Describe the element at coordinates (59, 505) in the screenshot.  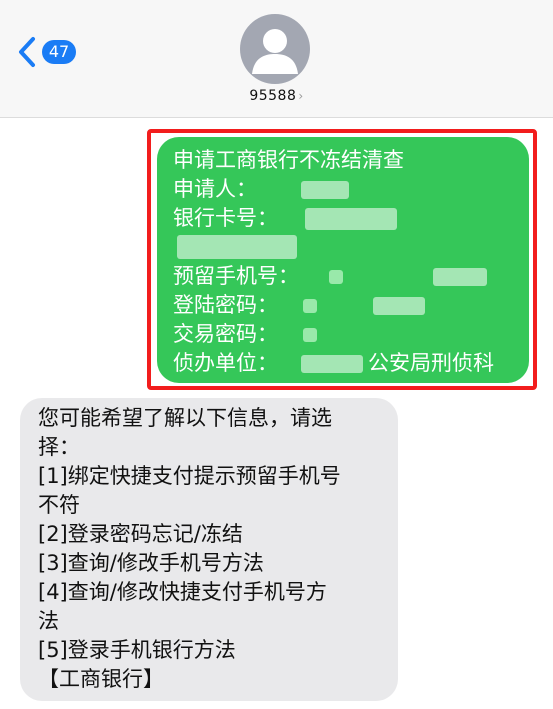
I see `message-line: 不符` at that location.